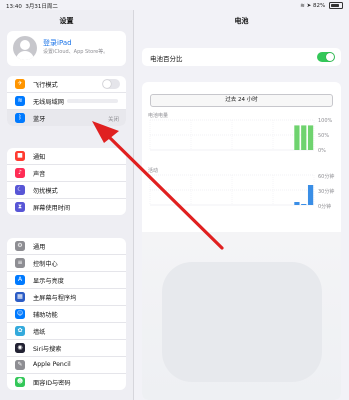 This screenshot has width=349, height=400. What do you see at coordinates (39, 119) in the screenshot?
I see `sidebar-item-label: 蓝牙` at bounding box center [39, 119].